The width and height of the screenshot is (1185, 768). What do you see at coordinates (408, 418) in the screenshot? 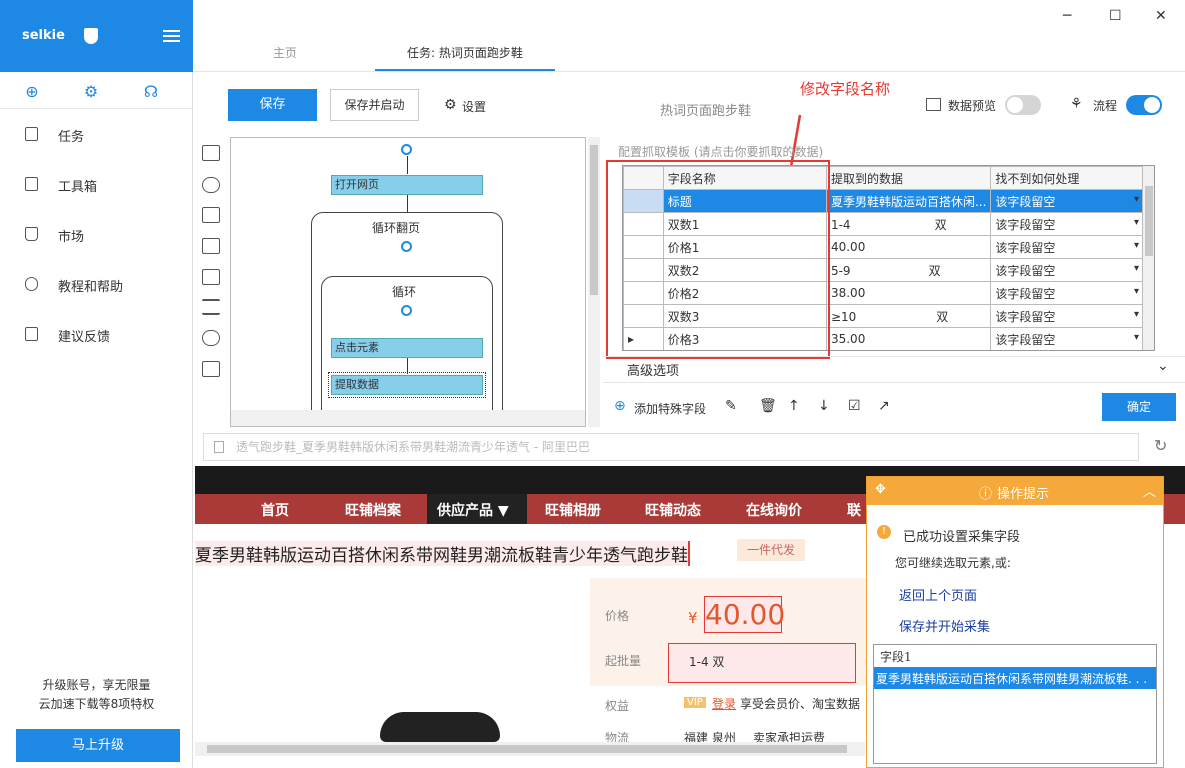
I see `flow-hscroll` at bounding box center [408, 418].